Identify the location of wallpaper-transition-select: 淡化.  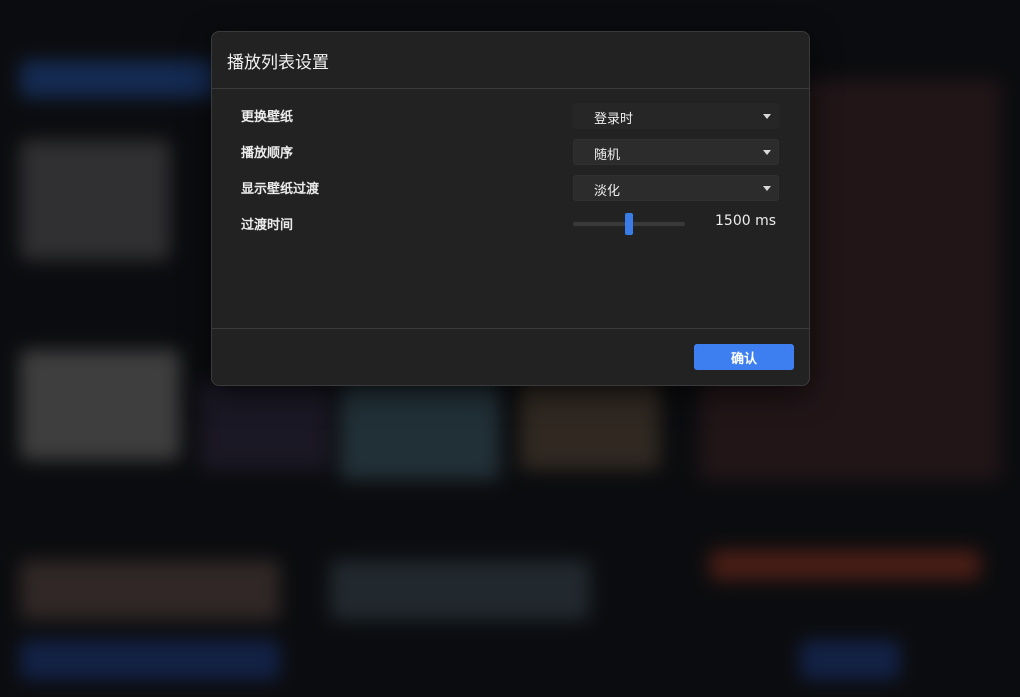
(676, 188).